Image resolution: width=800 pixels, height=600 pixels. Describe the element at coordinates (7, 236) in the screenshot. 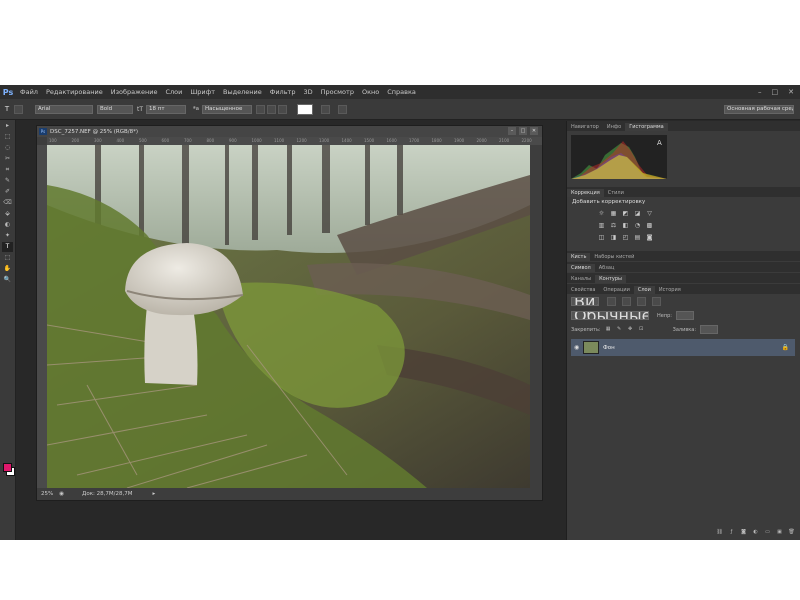

I see `pen-tool-icon: ✦` at that location.